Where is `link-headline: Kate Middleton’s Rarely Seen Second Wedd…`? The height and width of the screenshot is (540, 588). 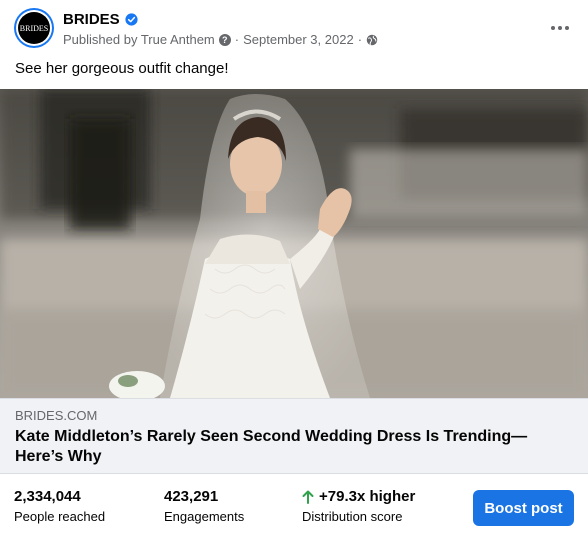
link-headline: Kate Middleton’s Rarely Seen Second Wedd… is located at coordinates (295, 447).